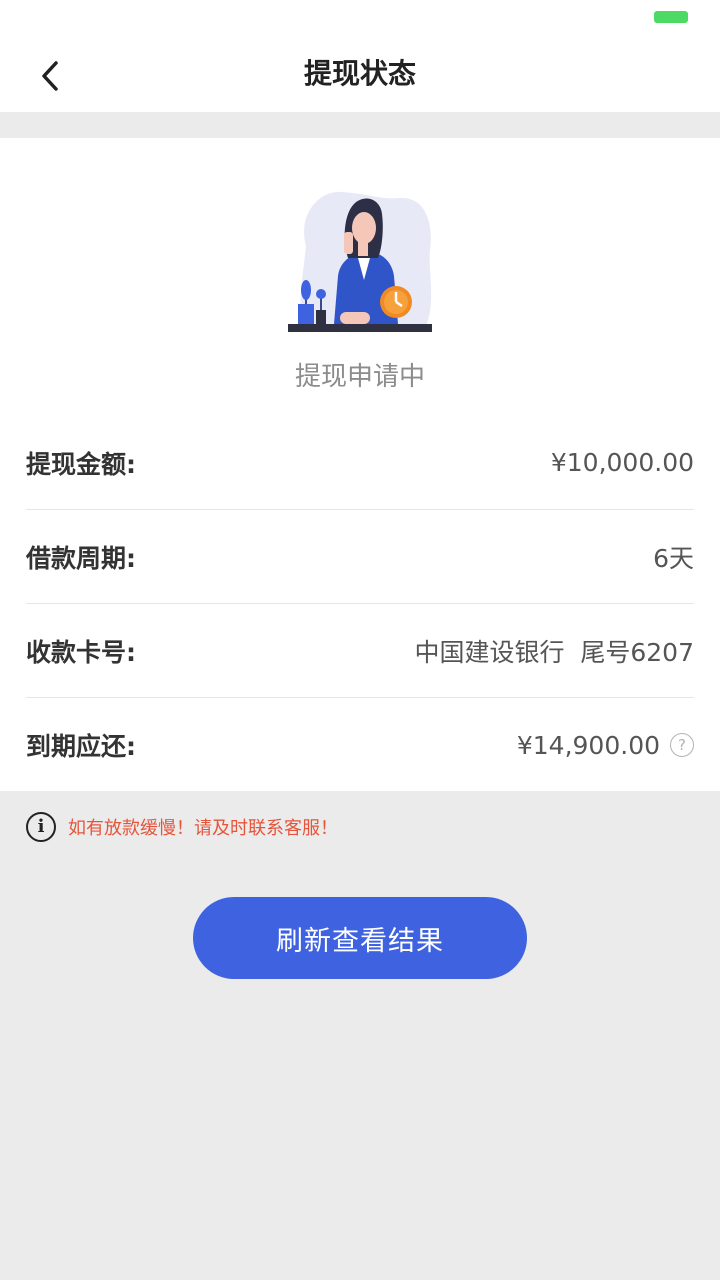  Describe the element at coordinates (359, 377) in the screenshot. I see `status-text: 提现申请中` at that location.